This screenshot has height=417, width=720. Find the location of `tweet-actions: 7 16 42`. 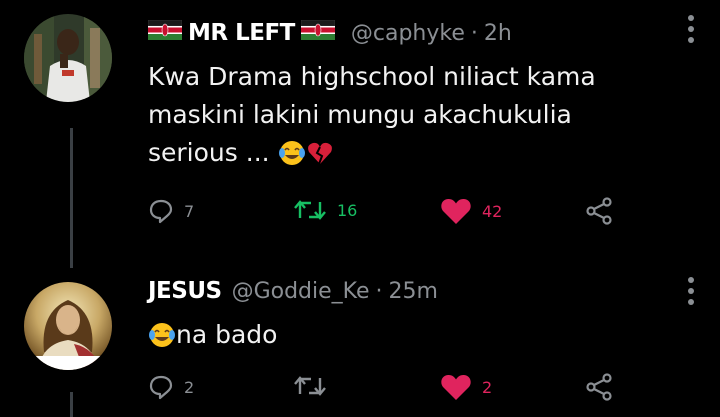

tweet-actions: 7 16 42 is located at coordinates (388, 212).